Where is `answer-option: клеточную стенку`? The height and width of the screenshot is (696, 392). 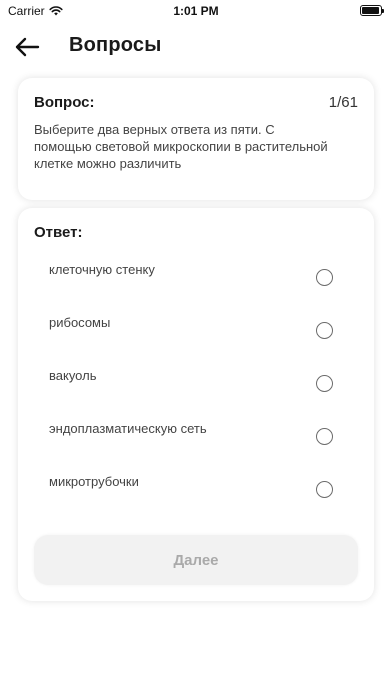 answer-option: клеточную стенку is located at coordinates (196, 278).